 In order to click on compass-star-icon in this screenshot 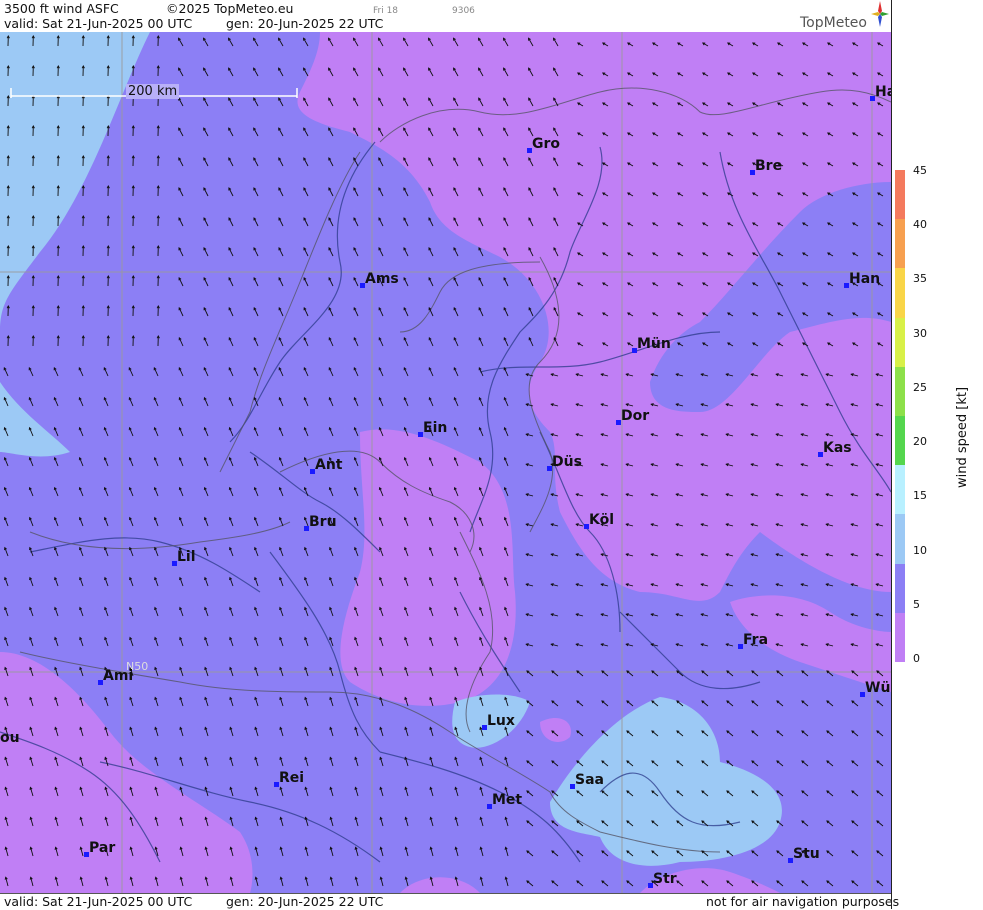, I will do `click(880, 14)`.